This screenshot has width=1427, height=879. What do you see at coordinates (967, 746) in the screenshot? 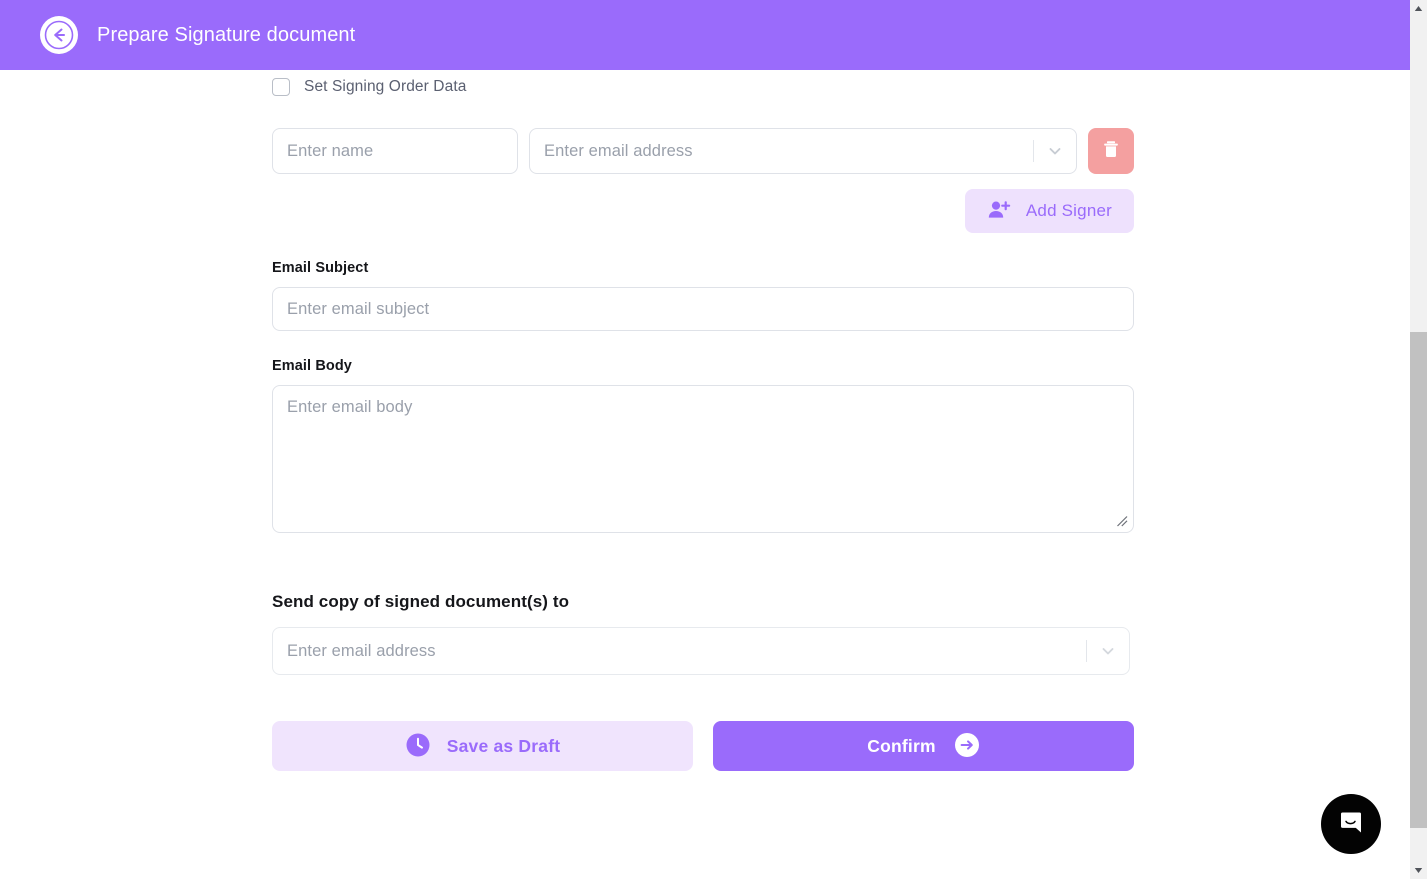
I see `arrow-right-circle-icon` at bounding box center [967, 746].